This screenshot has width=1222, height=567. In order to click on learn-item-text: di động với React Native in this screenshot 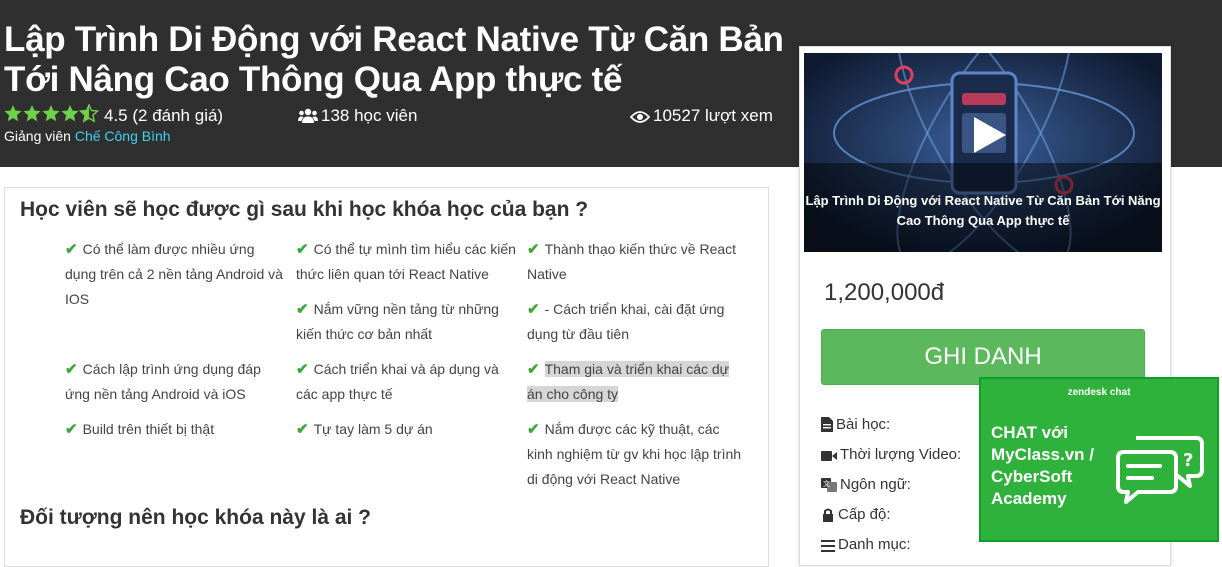, I will do `click(604, 479)`.